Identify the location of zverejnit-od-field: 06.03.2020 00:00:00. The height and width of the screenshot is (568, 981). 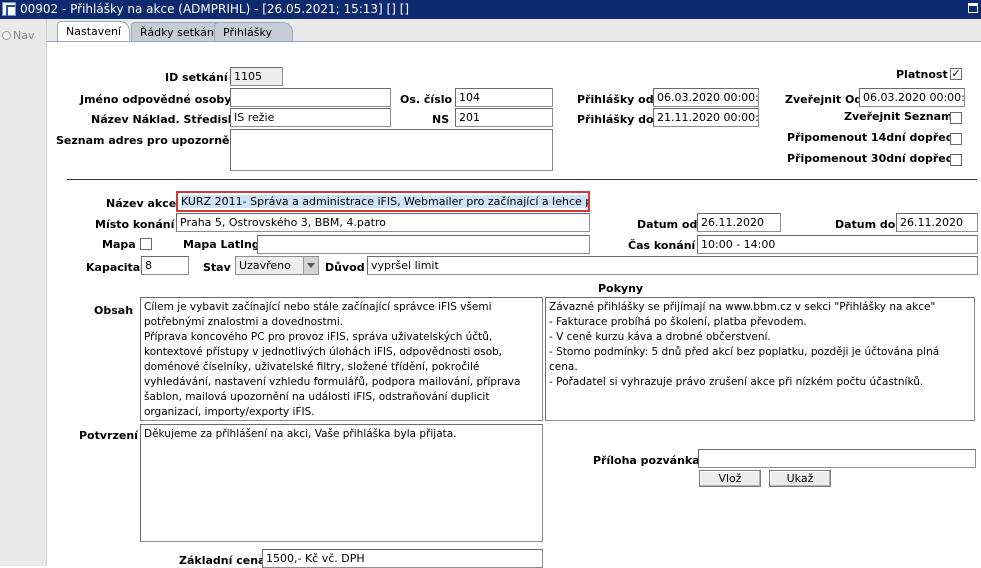
(912, 97).